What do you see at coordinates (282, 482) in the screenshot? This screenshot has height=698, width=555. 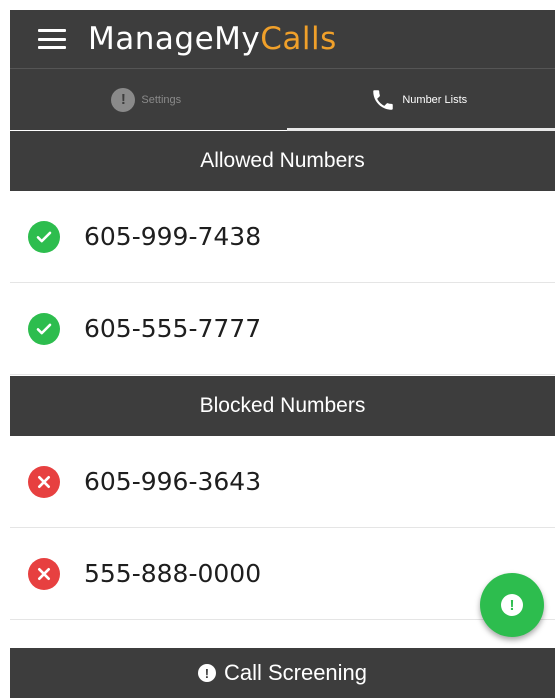 I see `blocked-number-row: 605-996-3643` at bounding box center [282, 482].